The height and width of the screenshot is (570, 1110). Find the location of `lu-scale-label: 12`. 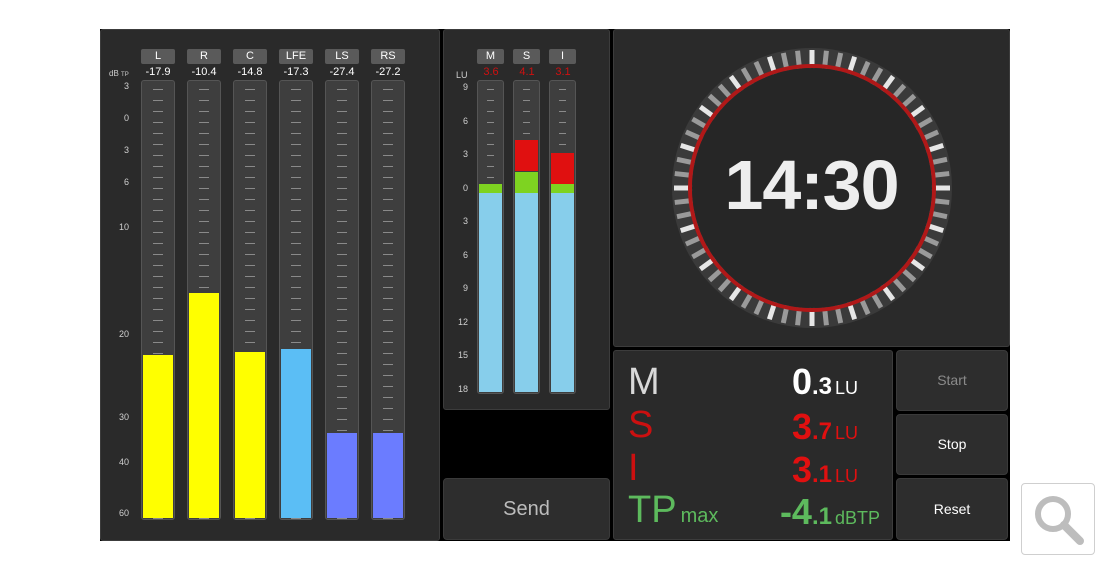

lu-scale-label: 12 is located at coordinates (462, 321).